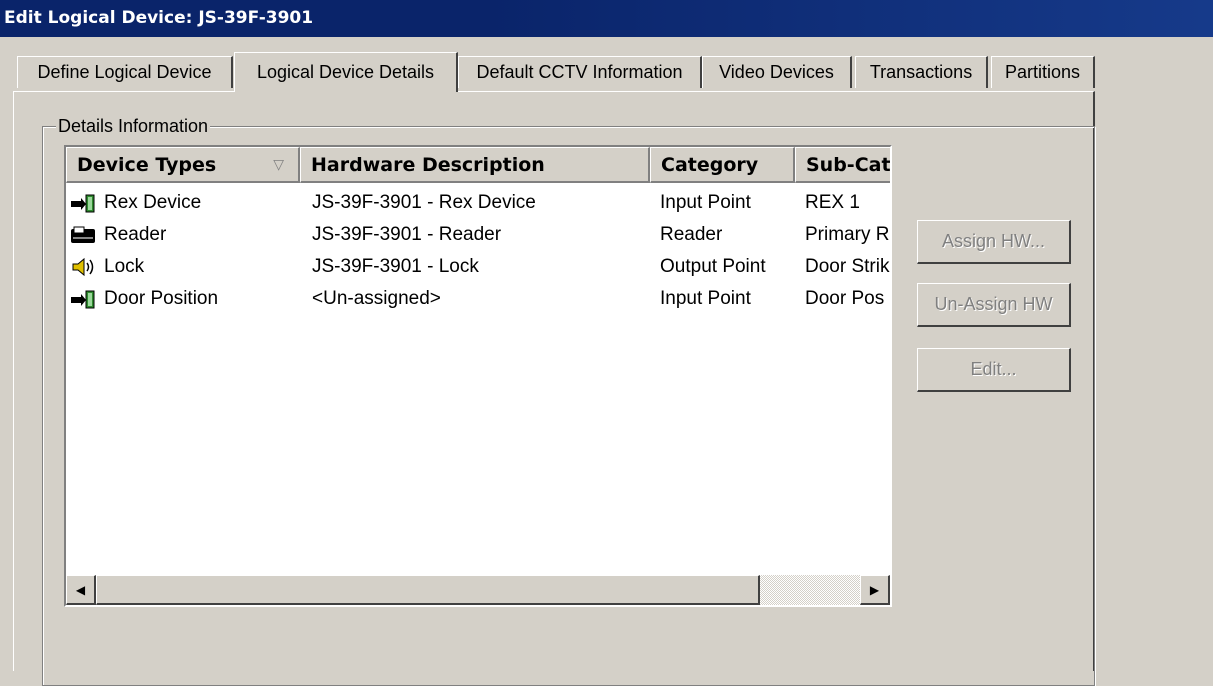 This screenshot has height=686, width=1213. I want to click on column-header-label: Device Types, so click(147, 165).